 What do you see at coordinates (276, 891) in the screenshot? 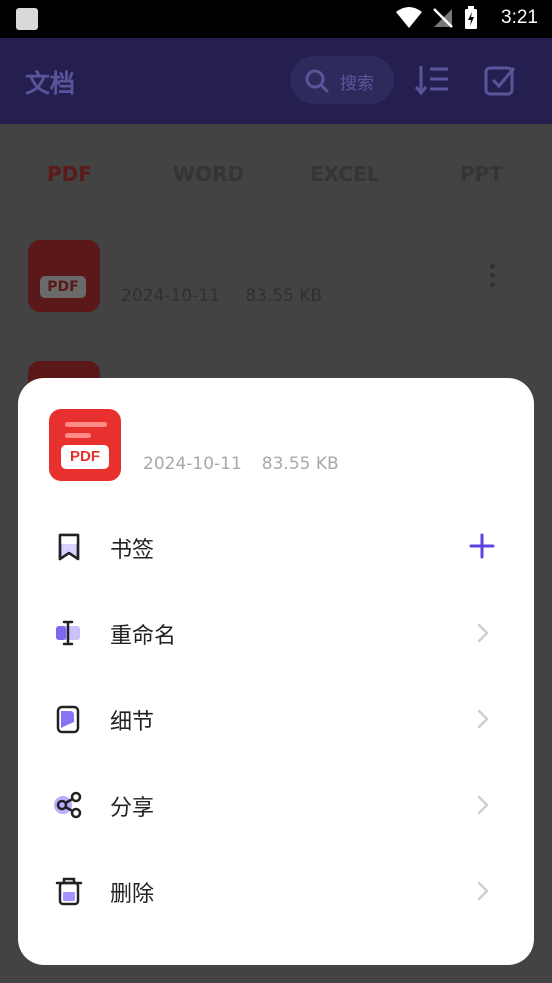
I see `menu-item-delete: 删除` at bounding box center [276, 891].